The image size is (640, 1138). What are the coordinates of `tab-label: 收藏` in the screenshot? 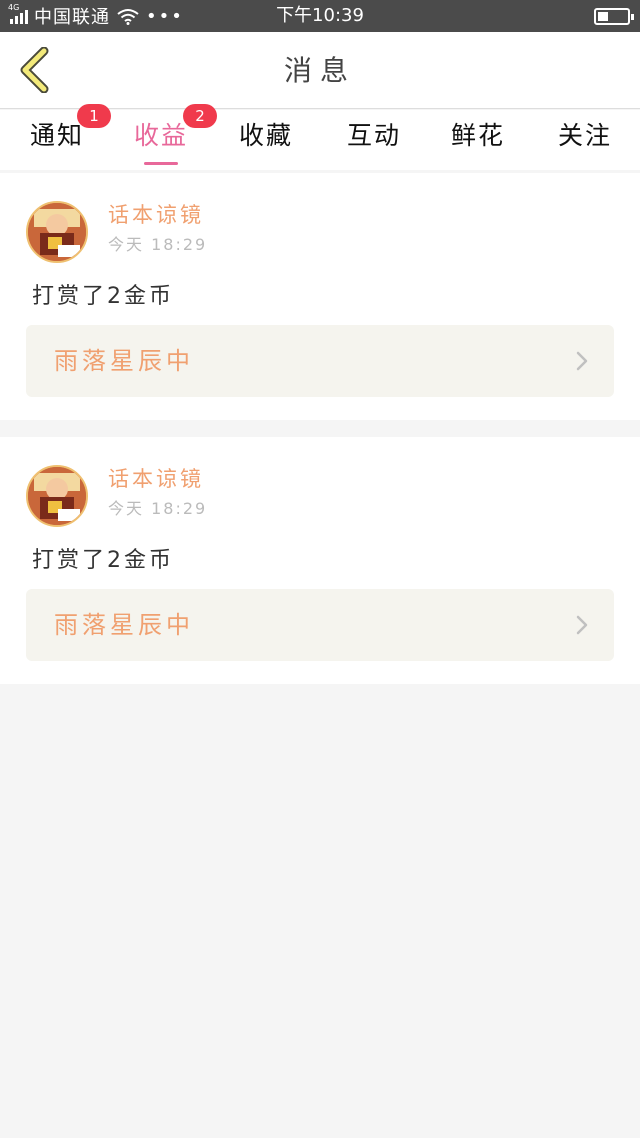 It's located at (265, 135).